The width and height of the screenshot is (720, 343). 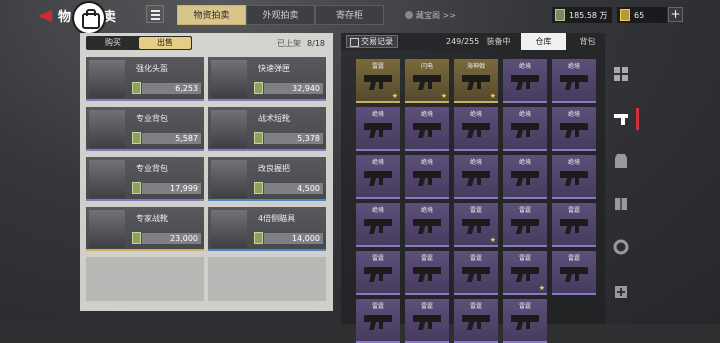 I want to click on gear-icon, so click(x=621, y=247).